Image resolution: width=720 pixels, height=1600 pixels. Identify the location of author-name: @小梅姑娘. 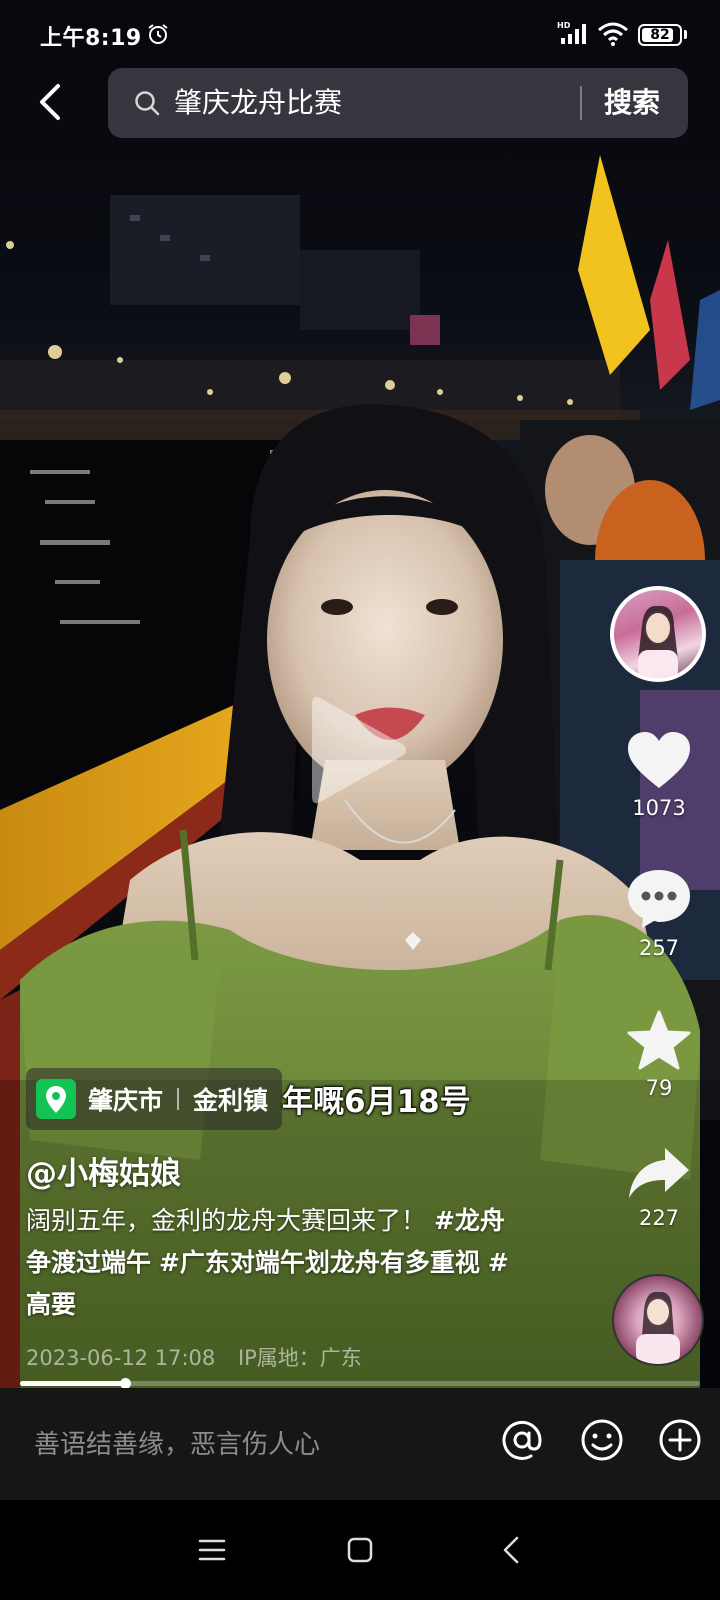
(103, 1170).